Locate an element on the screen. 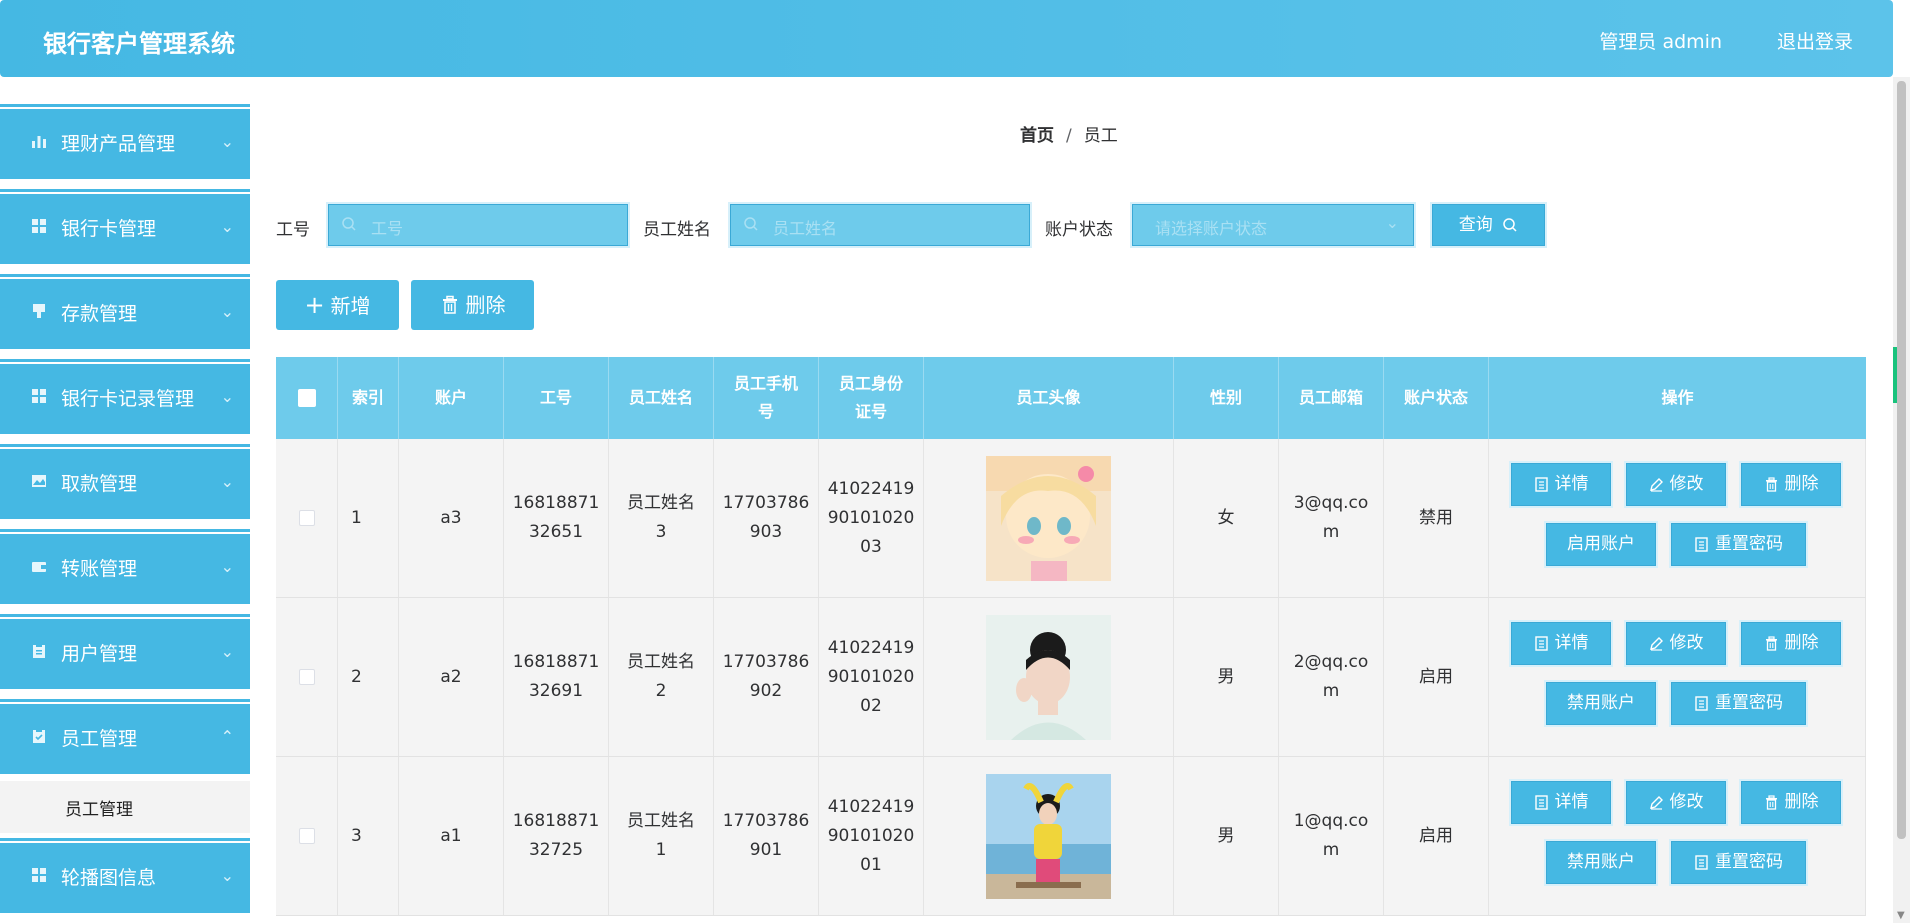 This screenshot has height=923, width=1910. sidebar-item-finance-products: 理财产品管理 ⌄ is located at coordinates (125, 140).